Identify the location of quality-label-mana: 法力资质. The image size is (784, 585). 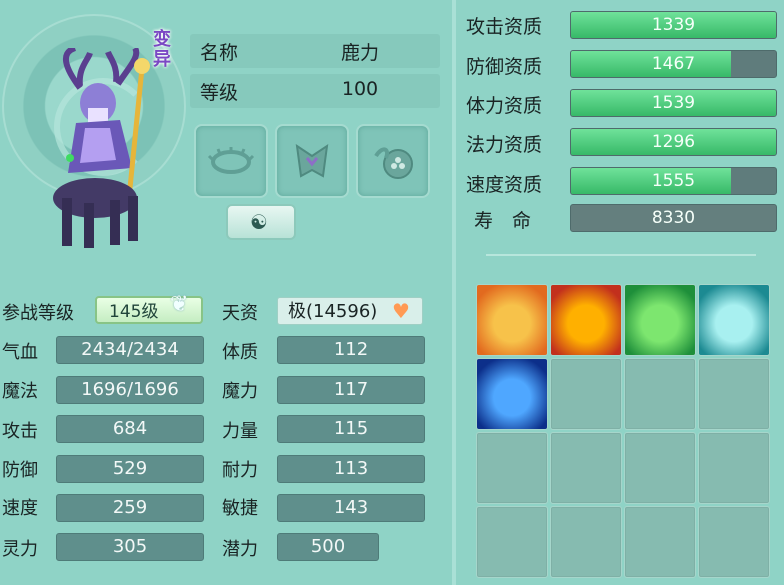
(504, 145).